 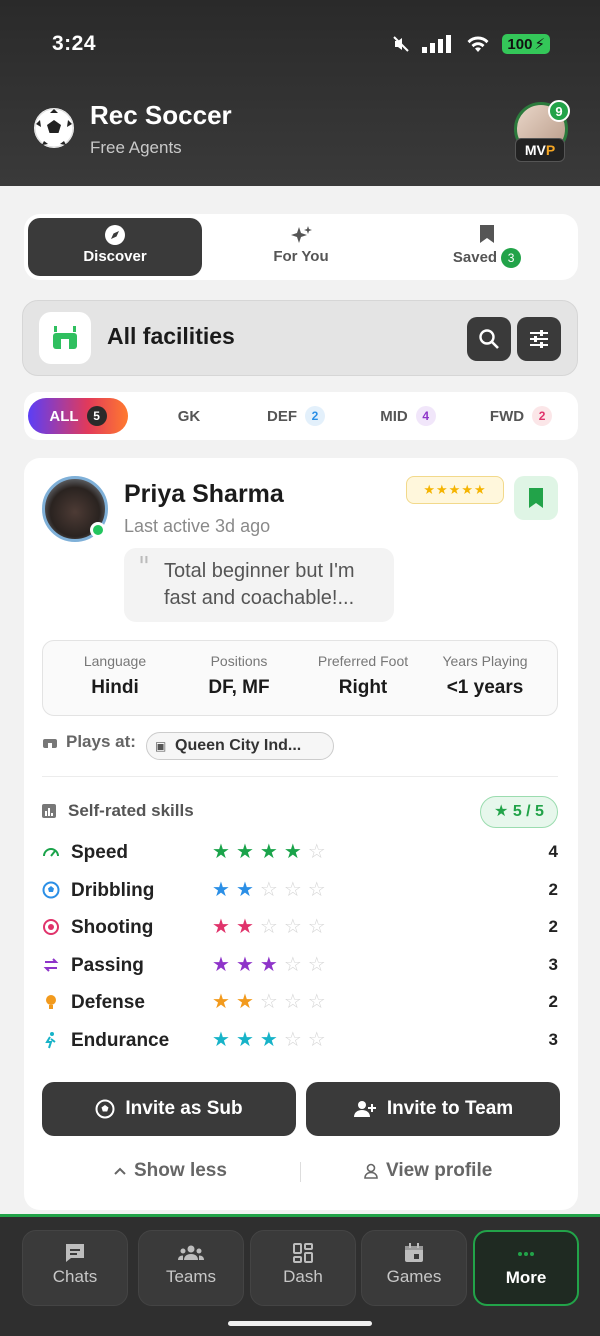 I want to click on stadium-icon: ▣, so click(x=161, y=746).